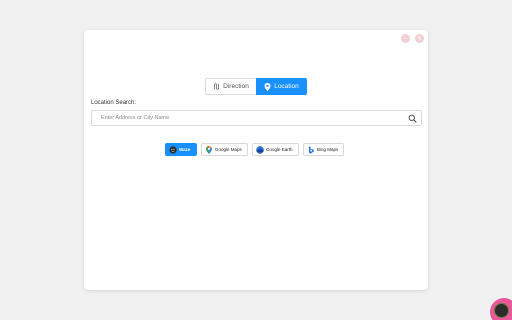  I want to click on map-provider-buttons: Waze Google Maps Google Earth Bing Maps, so click(254, 149).